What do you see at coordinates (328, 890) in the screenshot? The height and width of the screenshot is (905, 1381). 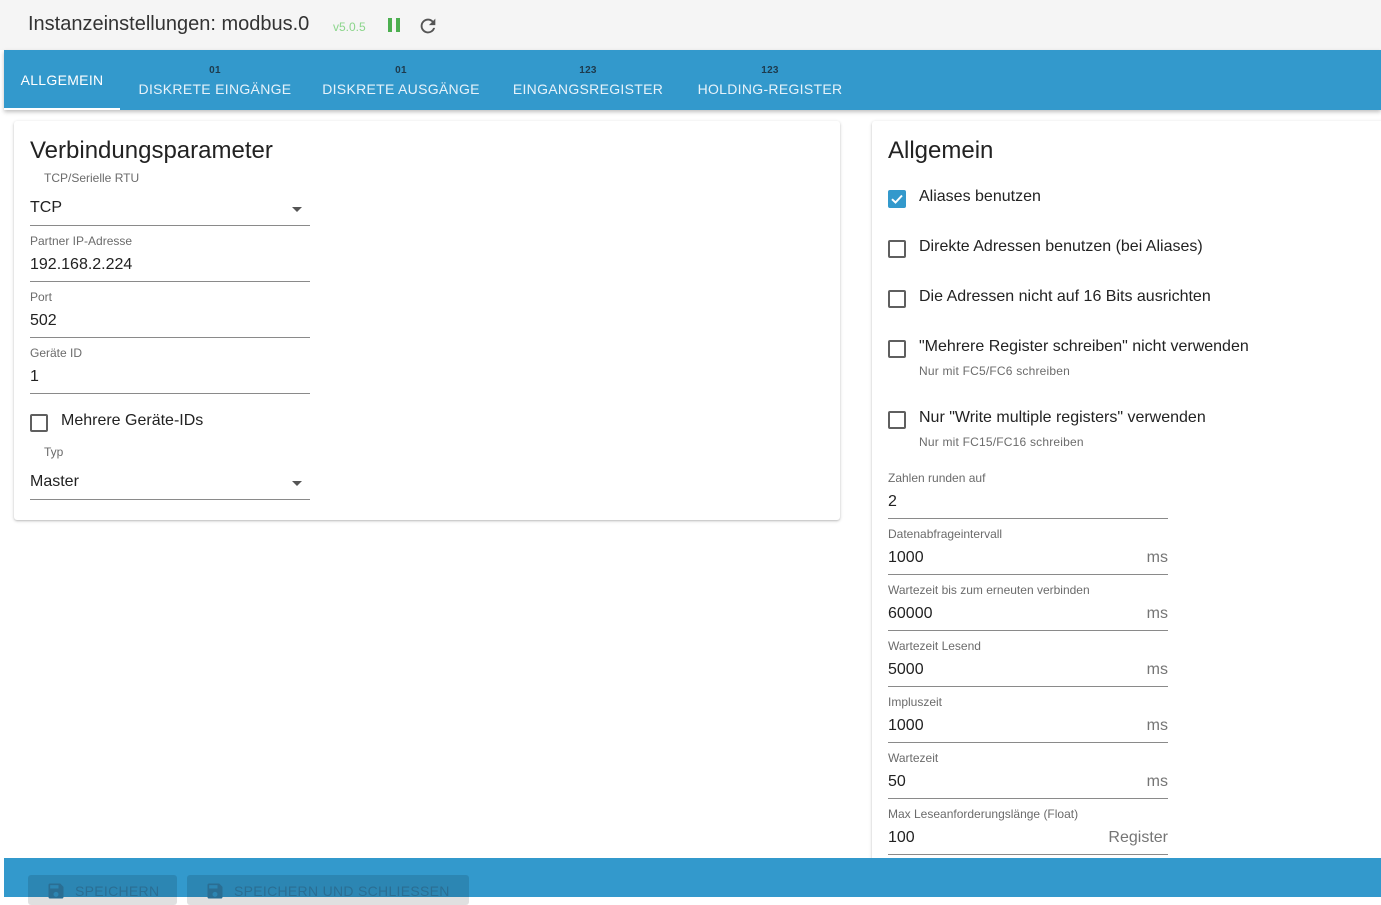 I see `save-and-close-button: SPEICHERN UND SCHLIESSEN` at bounding box center [328, 890].